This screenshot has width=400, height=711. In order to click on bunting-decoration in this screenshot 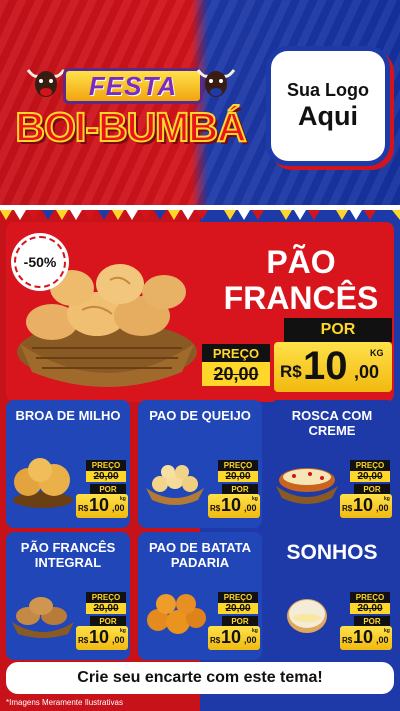, I will do `click(200, 215)`.